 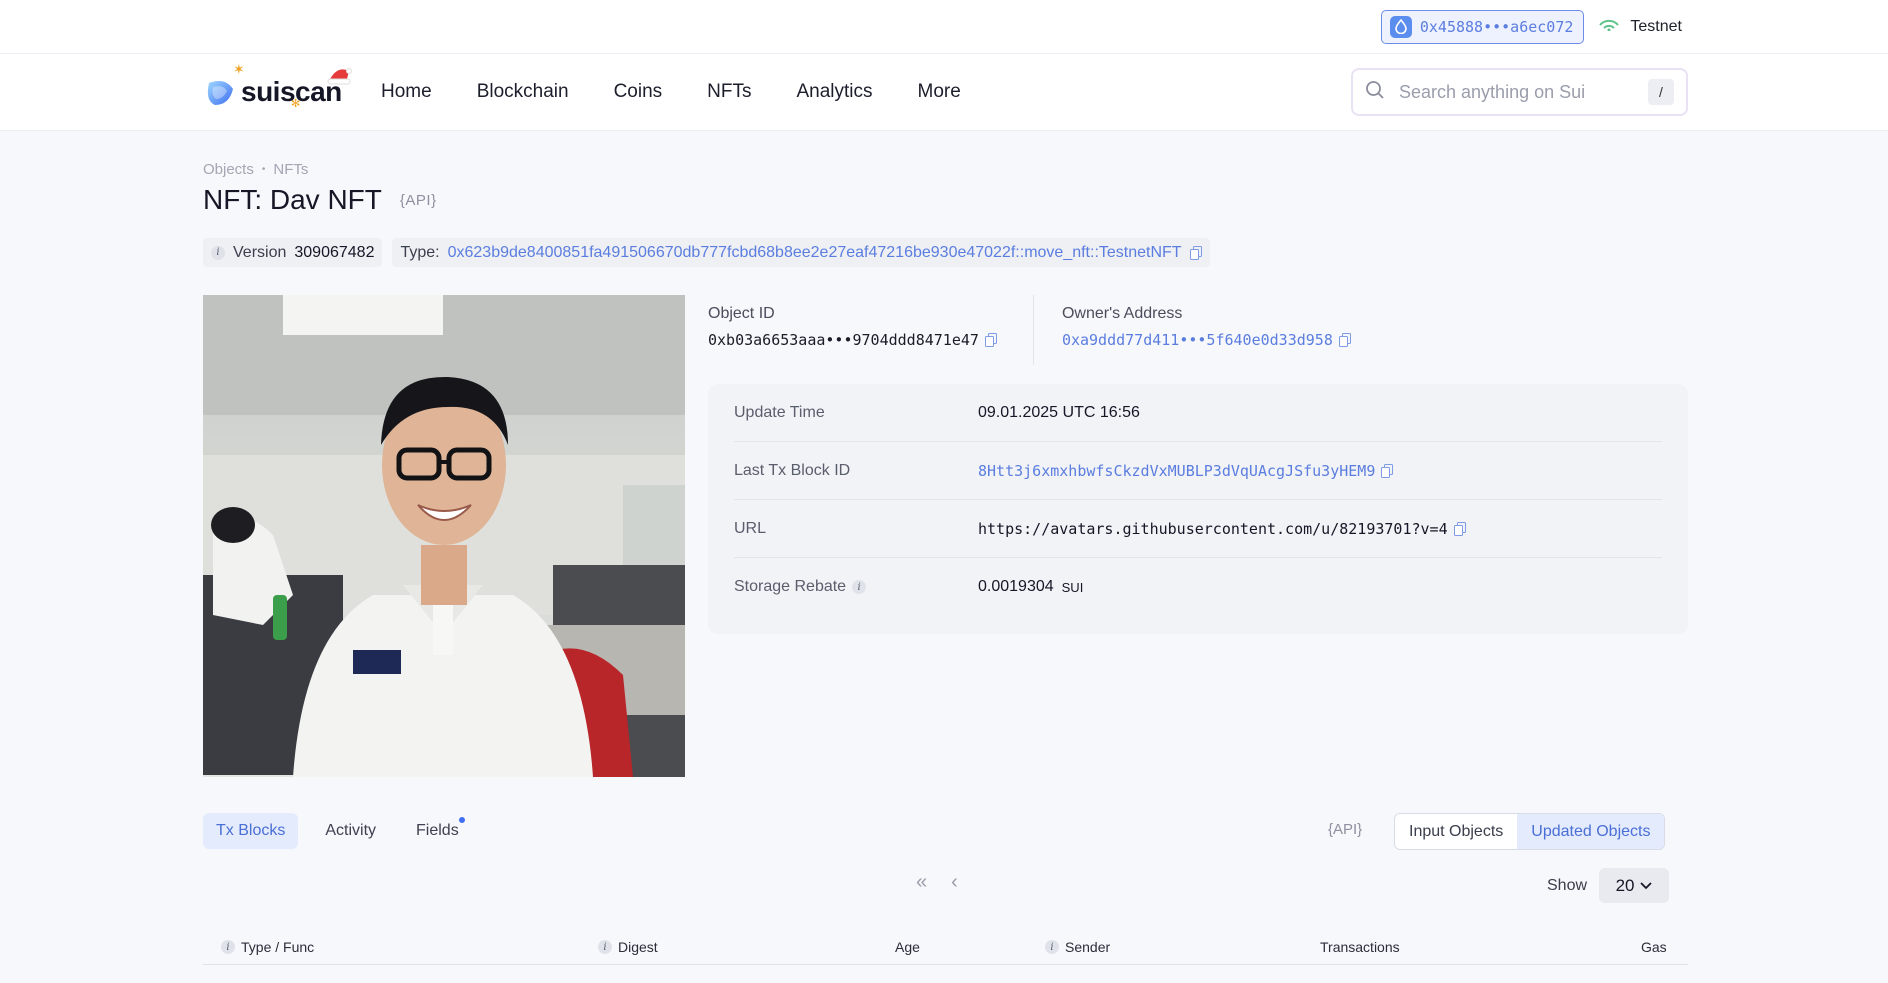 I want to click on object-id-label: Object ID, so click(x=741, y=313).